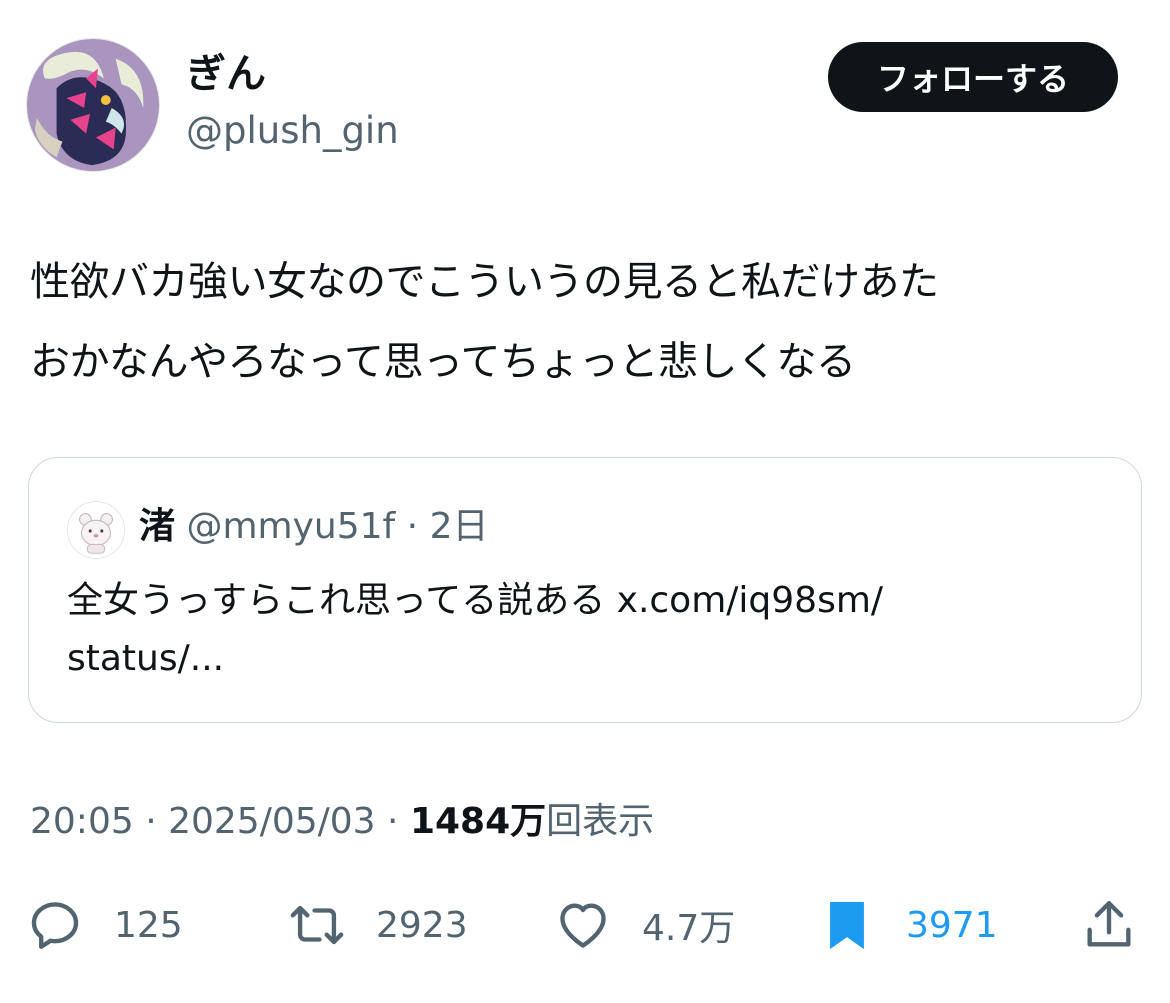  I want to click on author-avatar, so click(93, 105).